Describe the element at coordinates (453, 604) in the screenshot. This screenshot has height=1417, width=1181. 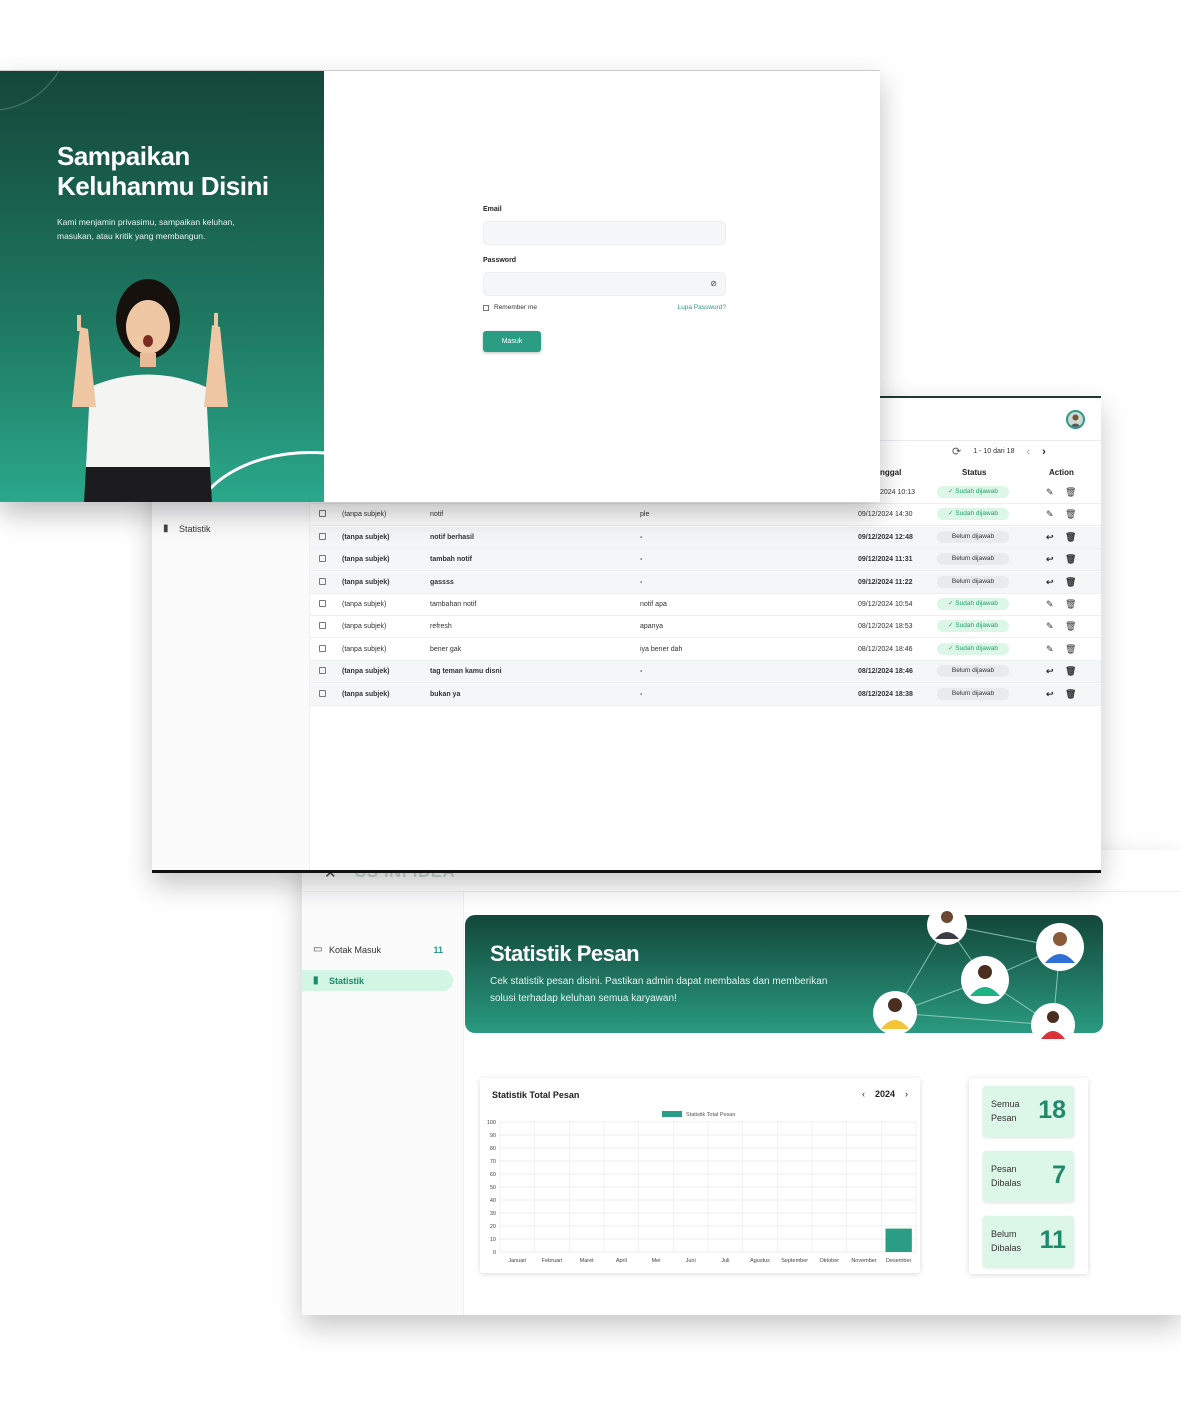
I see `row-title: tambahan notif` at that location.